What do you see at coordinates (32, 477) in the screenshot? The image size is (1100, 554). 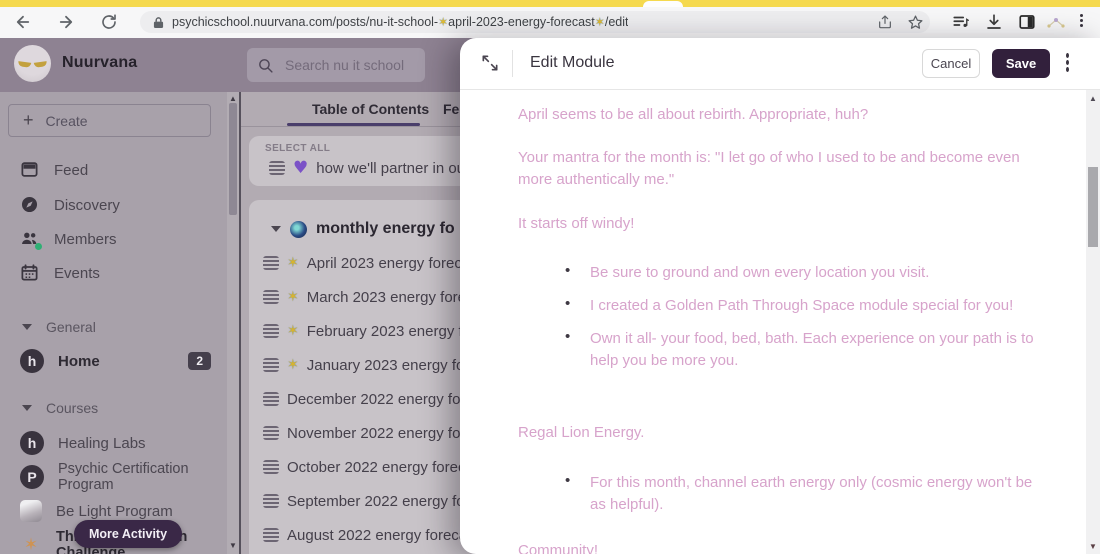 I see `course-icon: P` at bounding box center [32, 477].